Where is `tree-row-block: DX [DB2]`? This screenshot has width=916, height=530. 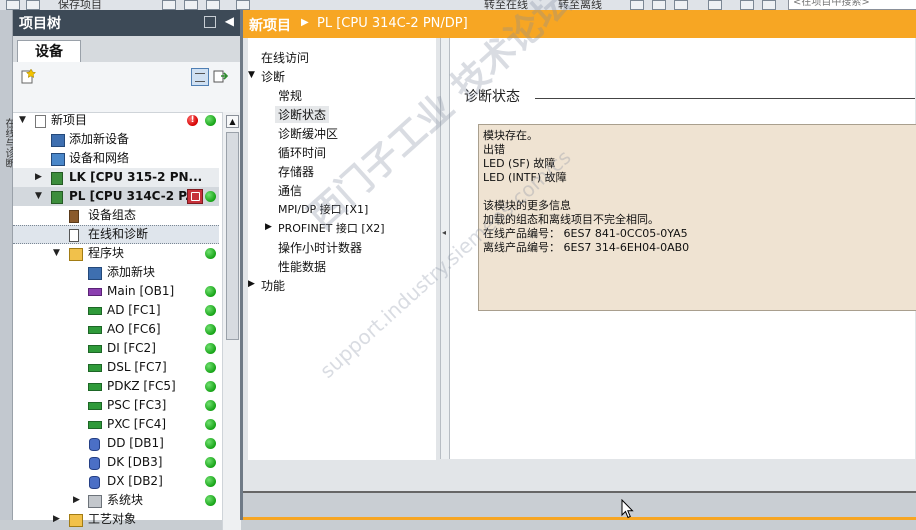
tree-row-block: DX [DB2] is located at coordinates (116, 481).